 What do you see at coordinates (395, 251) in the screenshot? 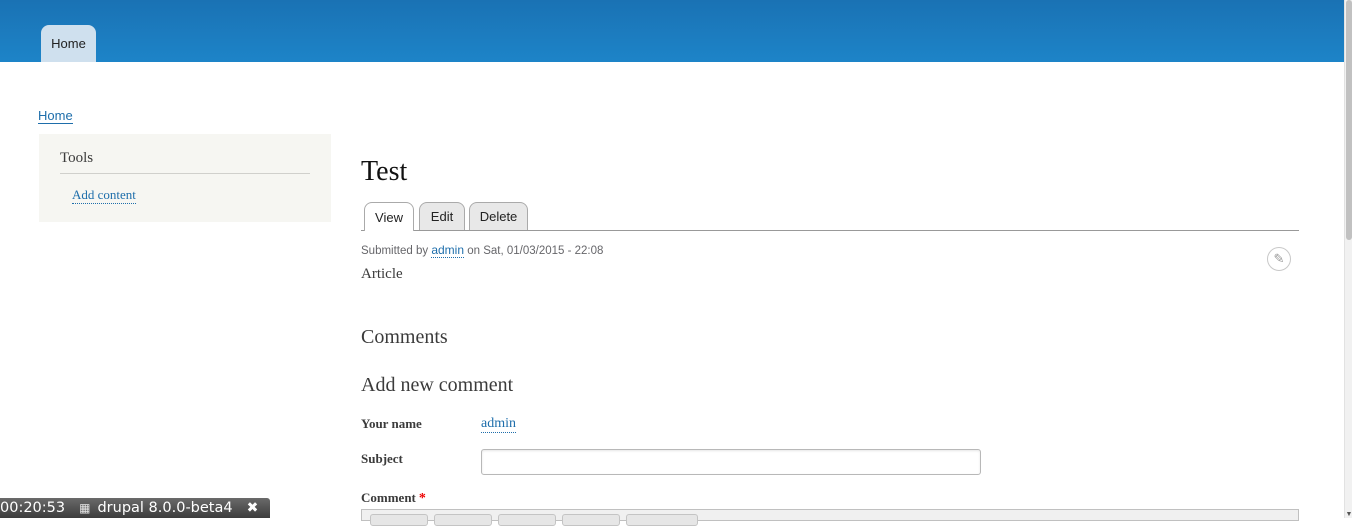
I see `submitted-prefix: Submitted by` at bounding box center [395, 251].